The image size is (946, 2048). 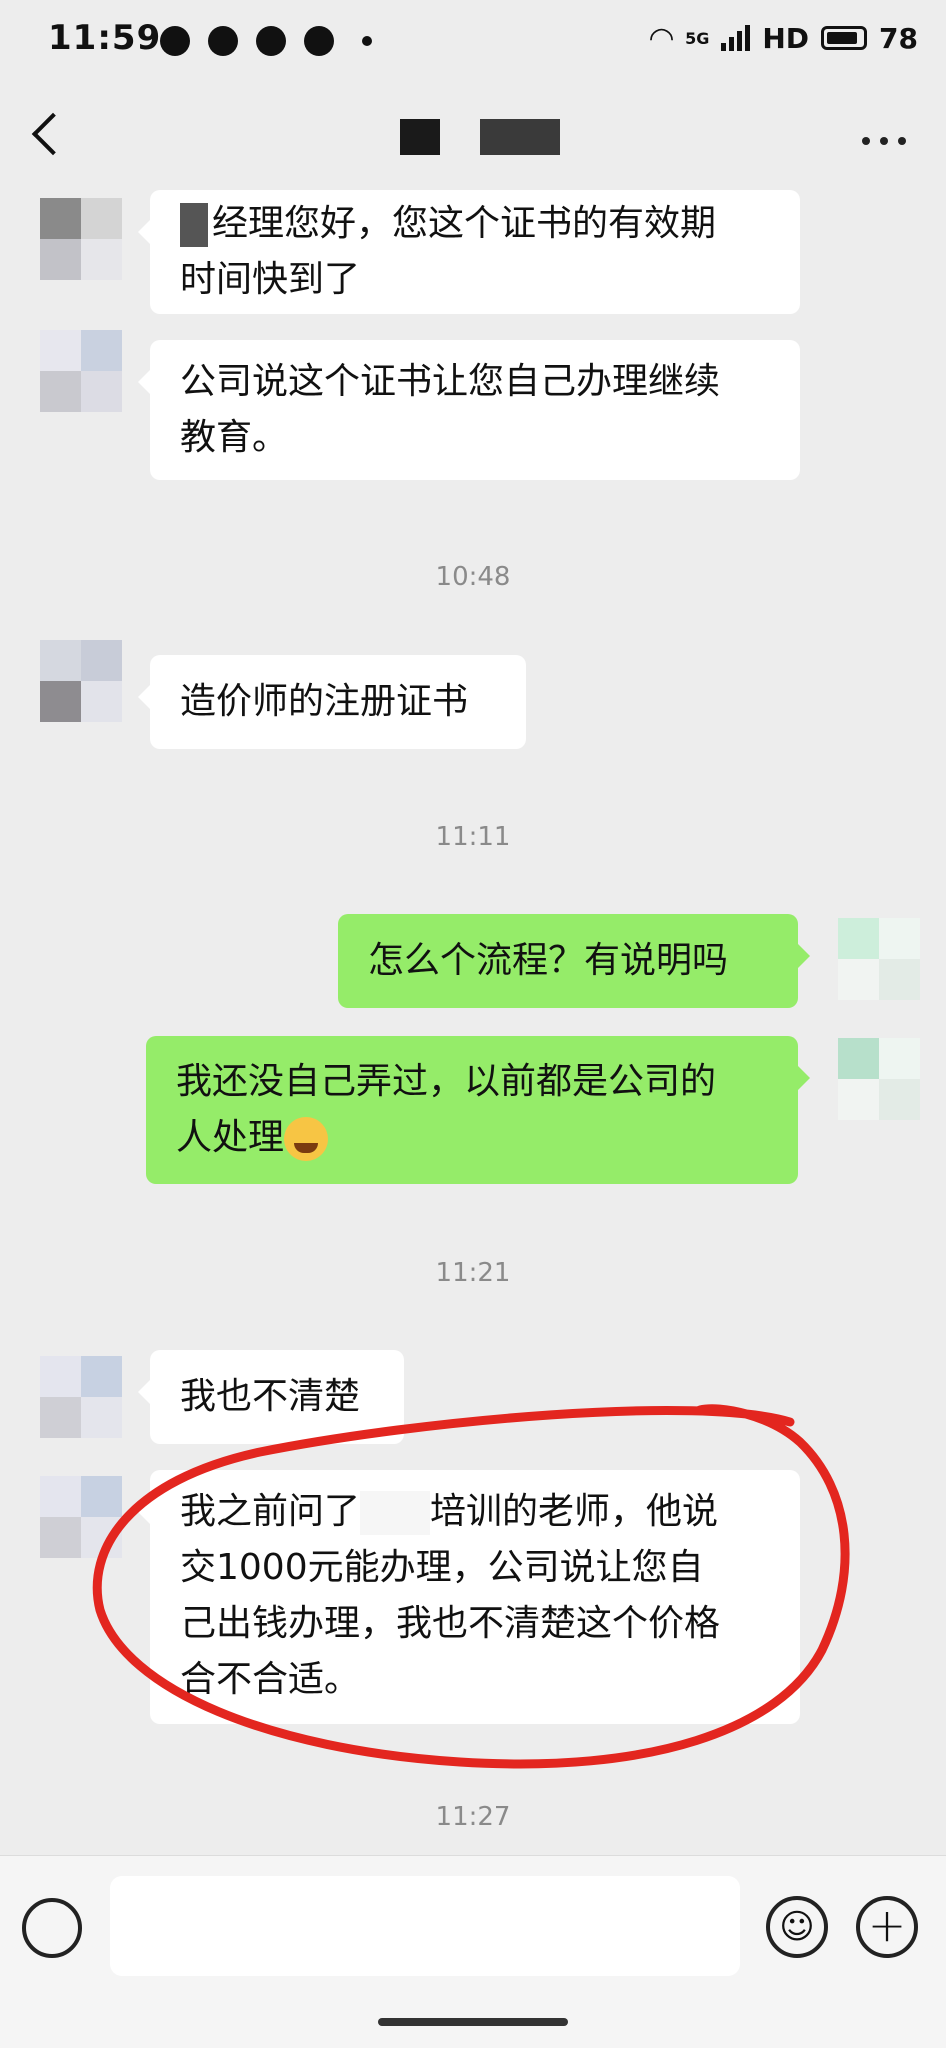 What do you see at coordinates (324, 701) in the screenshot?
I see `message-text: 造价师的注册证书` at bounding box center [324, 701].